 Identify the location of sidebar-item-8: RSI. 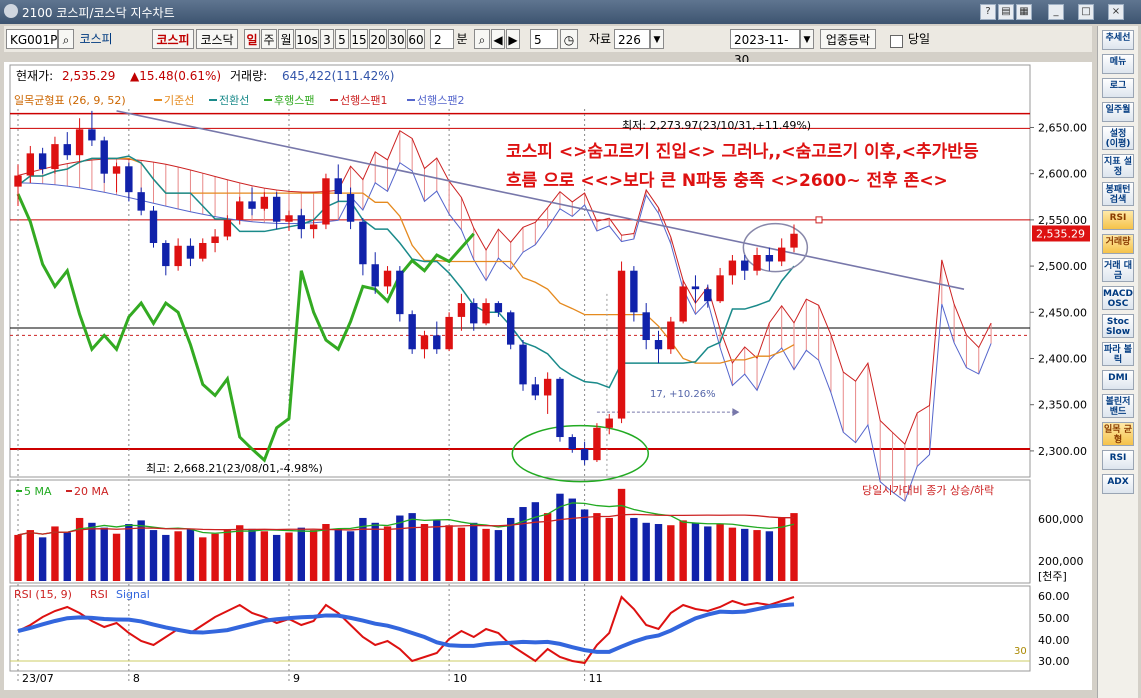
(1118, 220).